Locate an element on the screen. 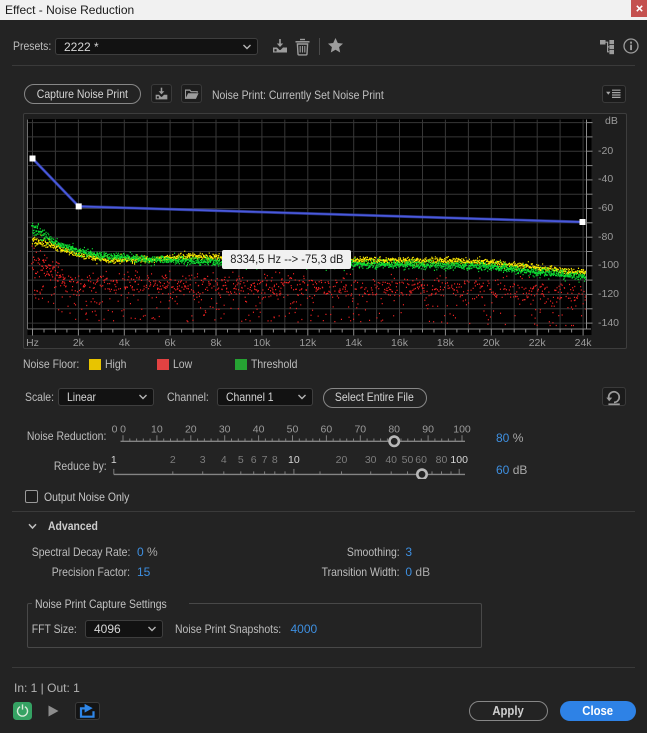  svg-text: 1 is located at coordinates (114, 460).